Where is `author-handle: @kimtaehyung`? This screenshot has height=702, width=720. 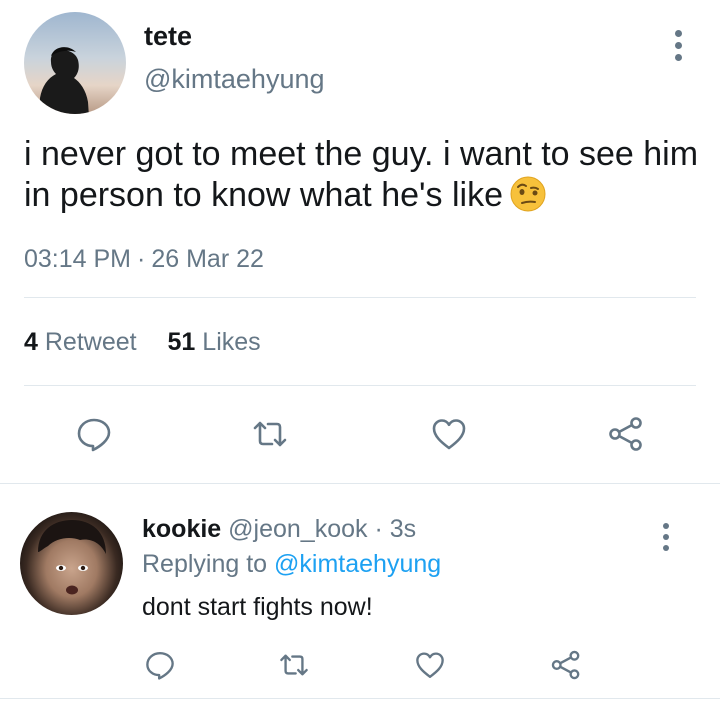 author-handle: @kimtaehyung is located at coordinates (234, 79).